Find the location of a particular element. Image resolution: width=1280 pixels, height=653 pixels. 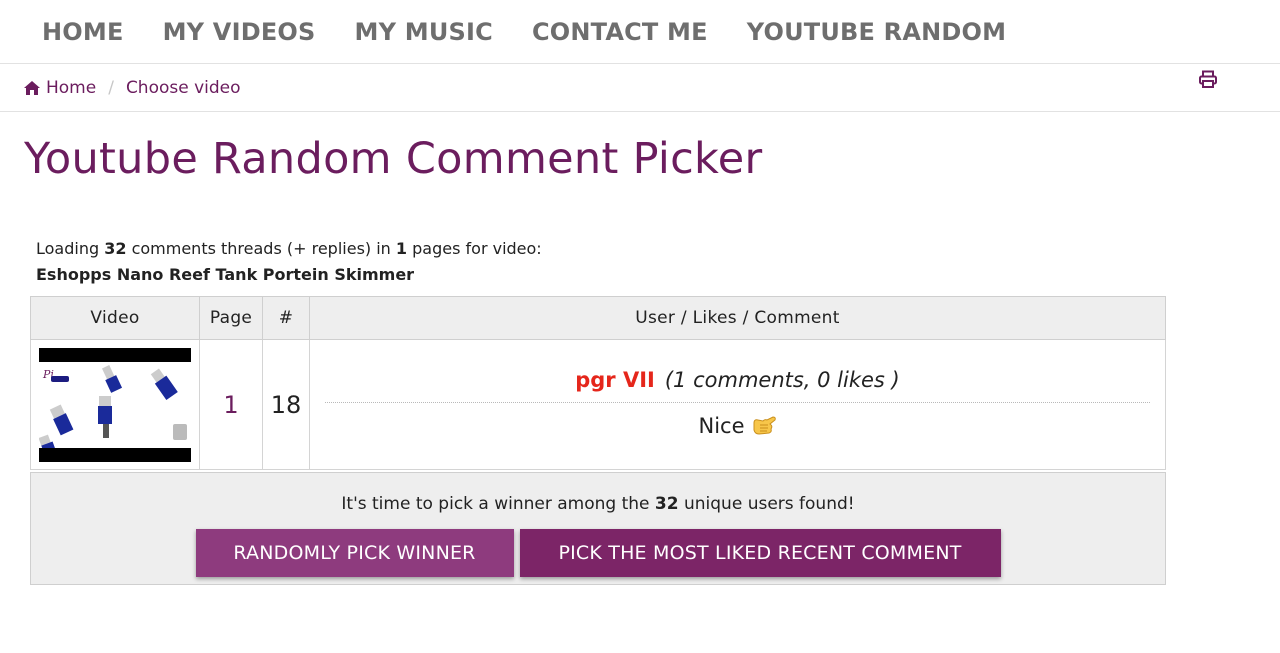

breadcrumb-home-link: Home is located at coordinates (71, 88).